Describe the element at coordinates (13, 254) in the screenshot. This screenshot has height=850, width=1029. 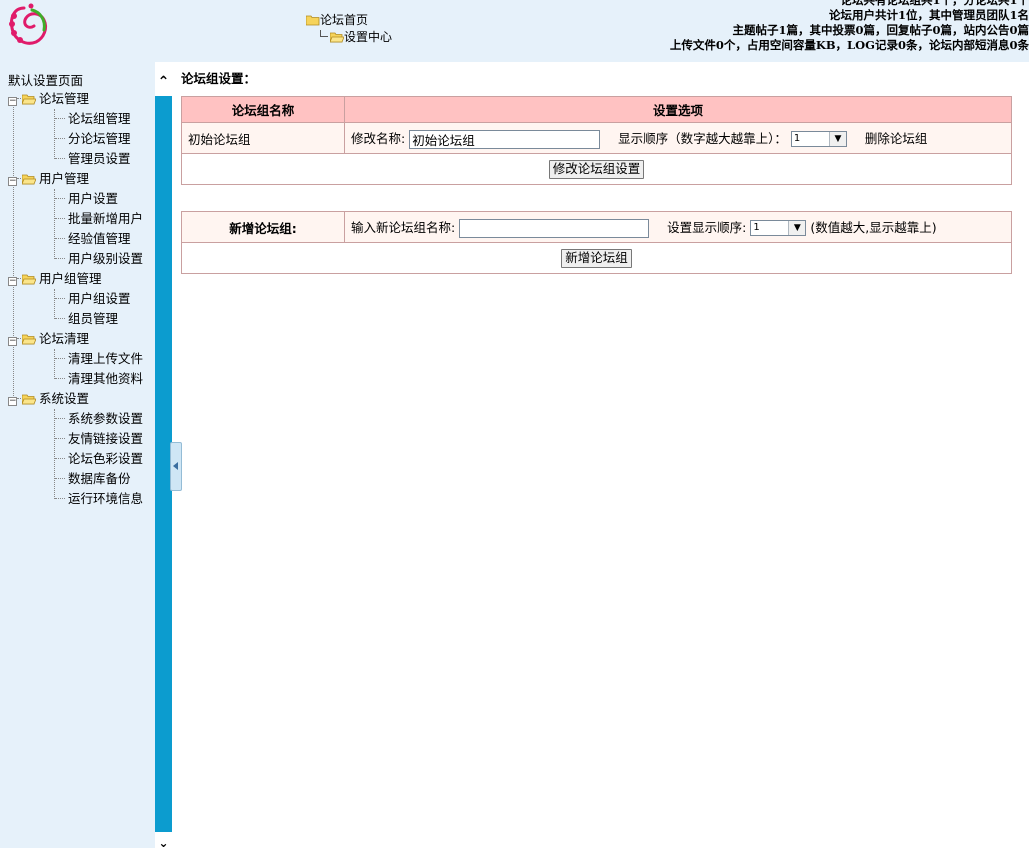
I see `tree-line` at that location.